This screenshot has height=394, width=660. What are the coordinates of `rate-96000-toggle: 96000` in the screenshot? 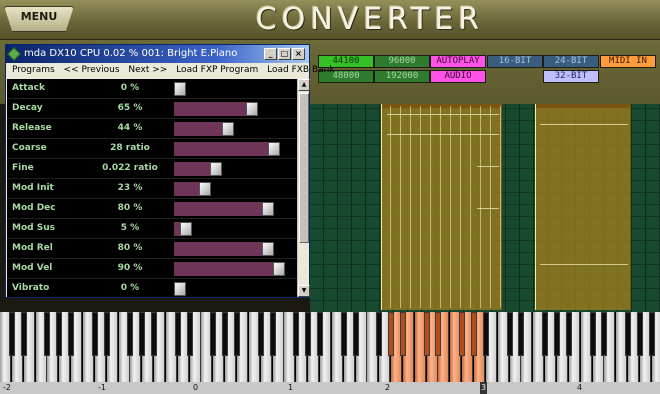 It's located at (402, 61).